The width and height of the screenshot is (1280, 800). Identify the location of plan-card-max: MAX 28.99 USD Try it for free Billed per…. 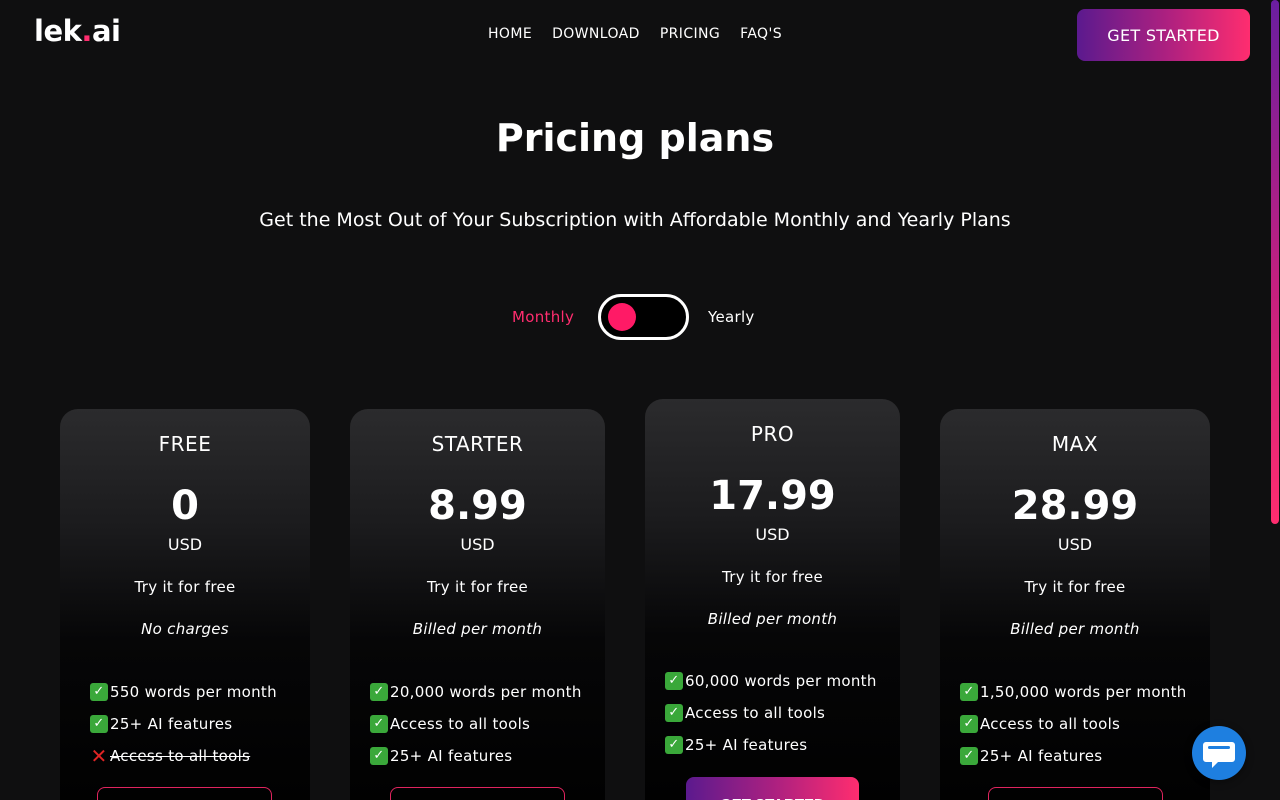
(1075, 604).